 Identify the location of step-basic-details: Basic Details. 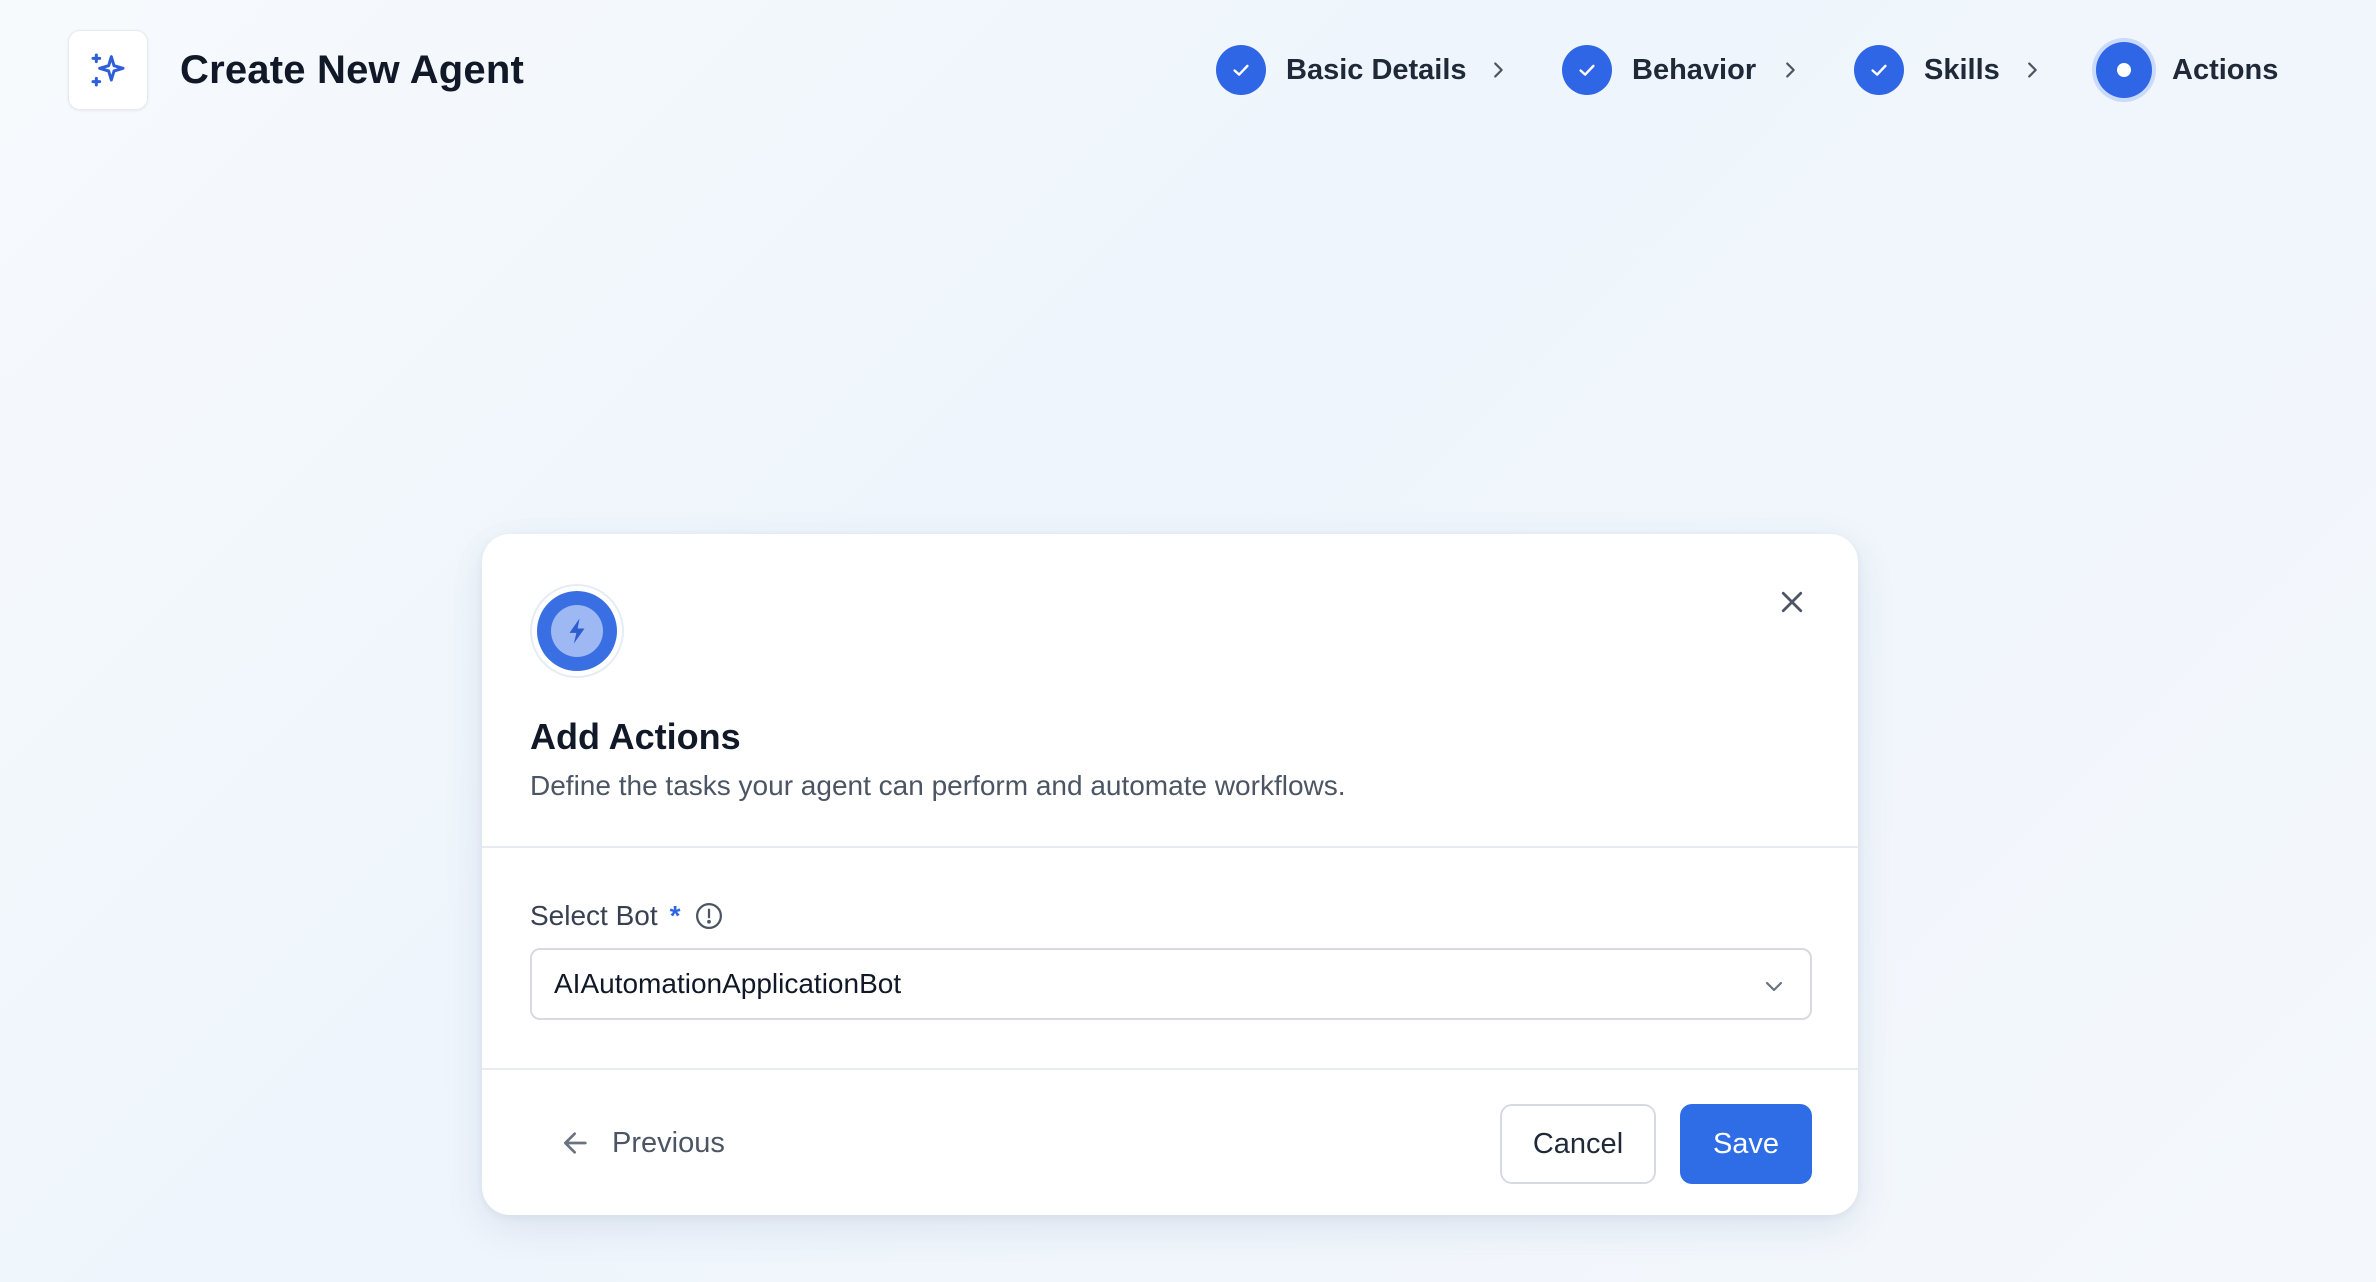
(1341, 70).